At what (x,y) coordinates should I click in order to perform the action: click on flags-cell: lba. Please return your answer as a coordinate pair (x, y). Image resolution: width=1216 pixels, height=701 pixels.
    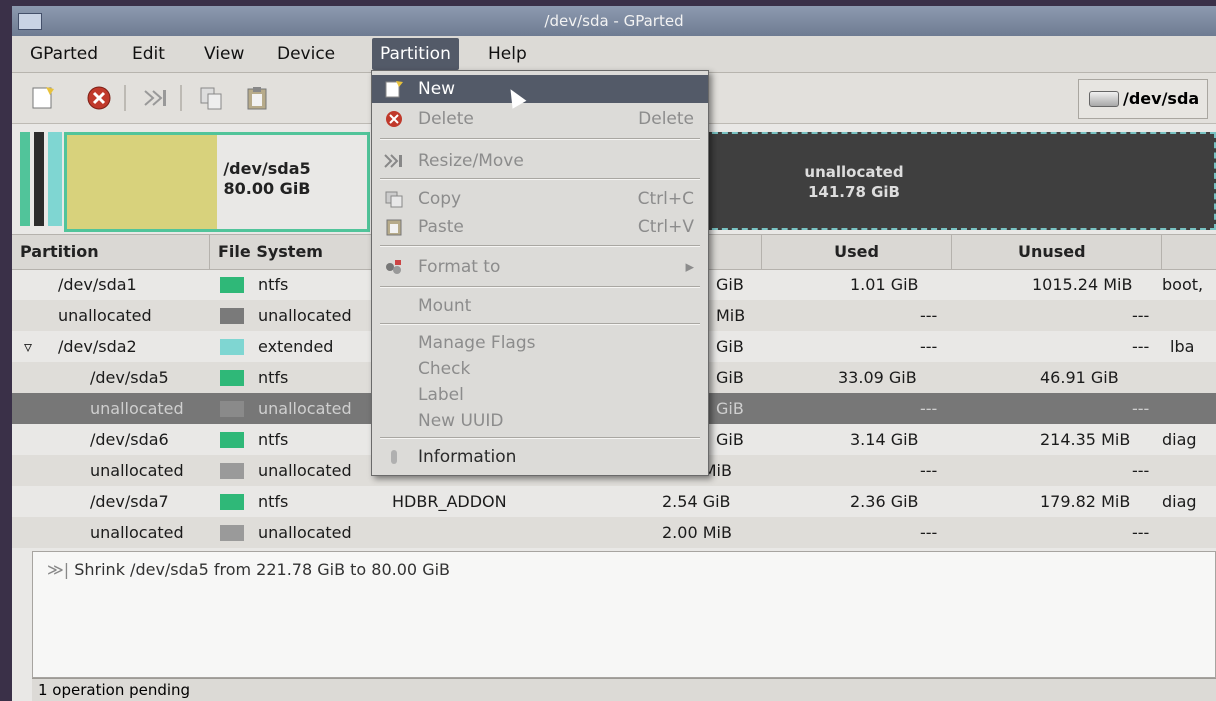
    Looking at the image, I should click on (1182, 346).